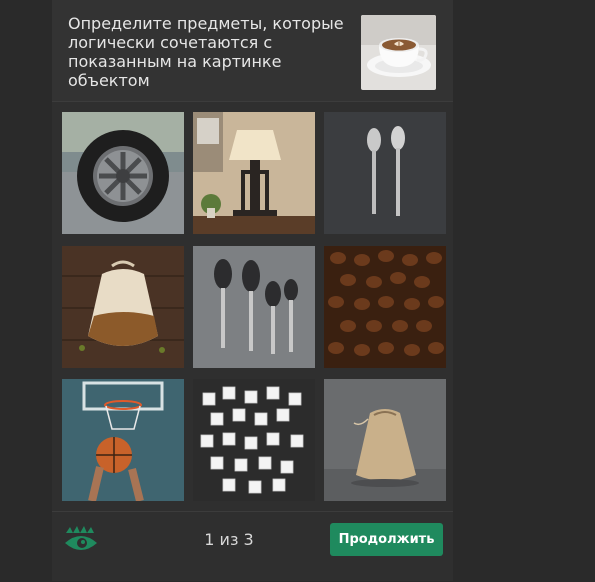 This screenshot has width=595, height=582. I want to click on tile-spoon-set, so click(254, 307).